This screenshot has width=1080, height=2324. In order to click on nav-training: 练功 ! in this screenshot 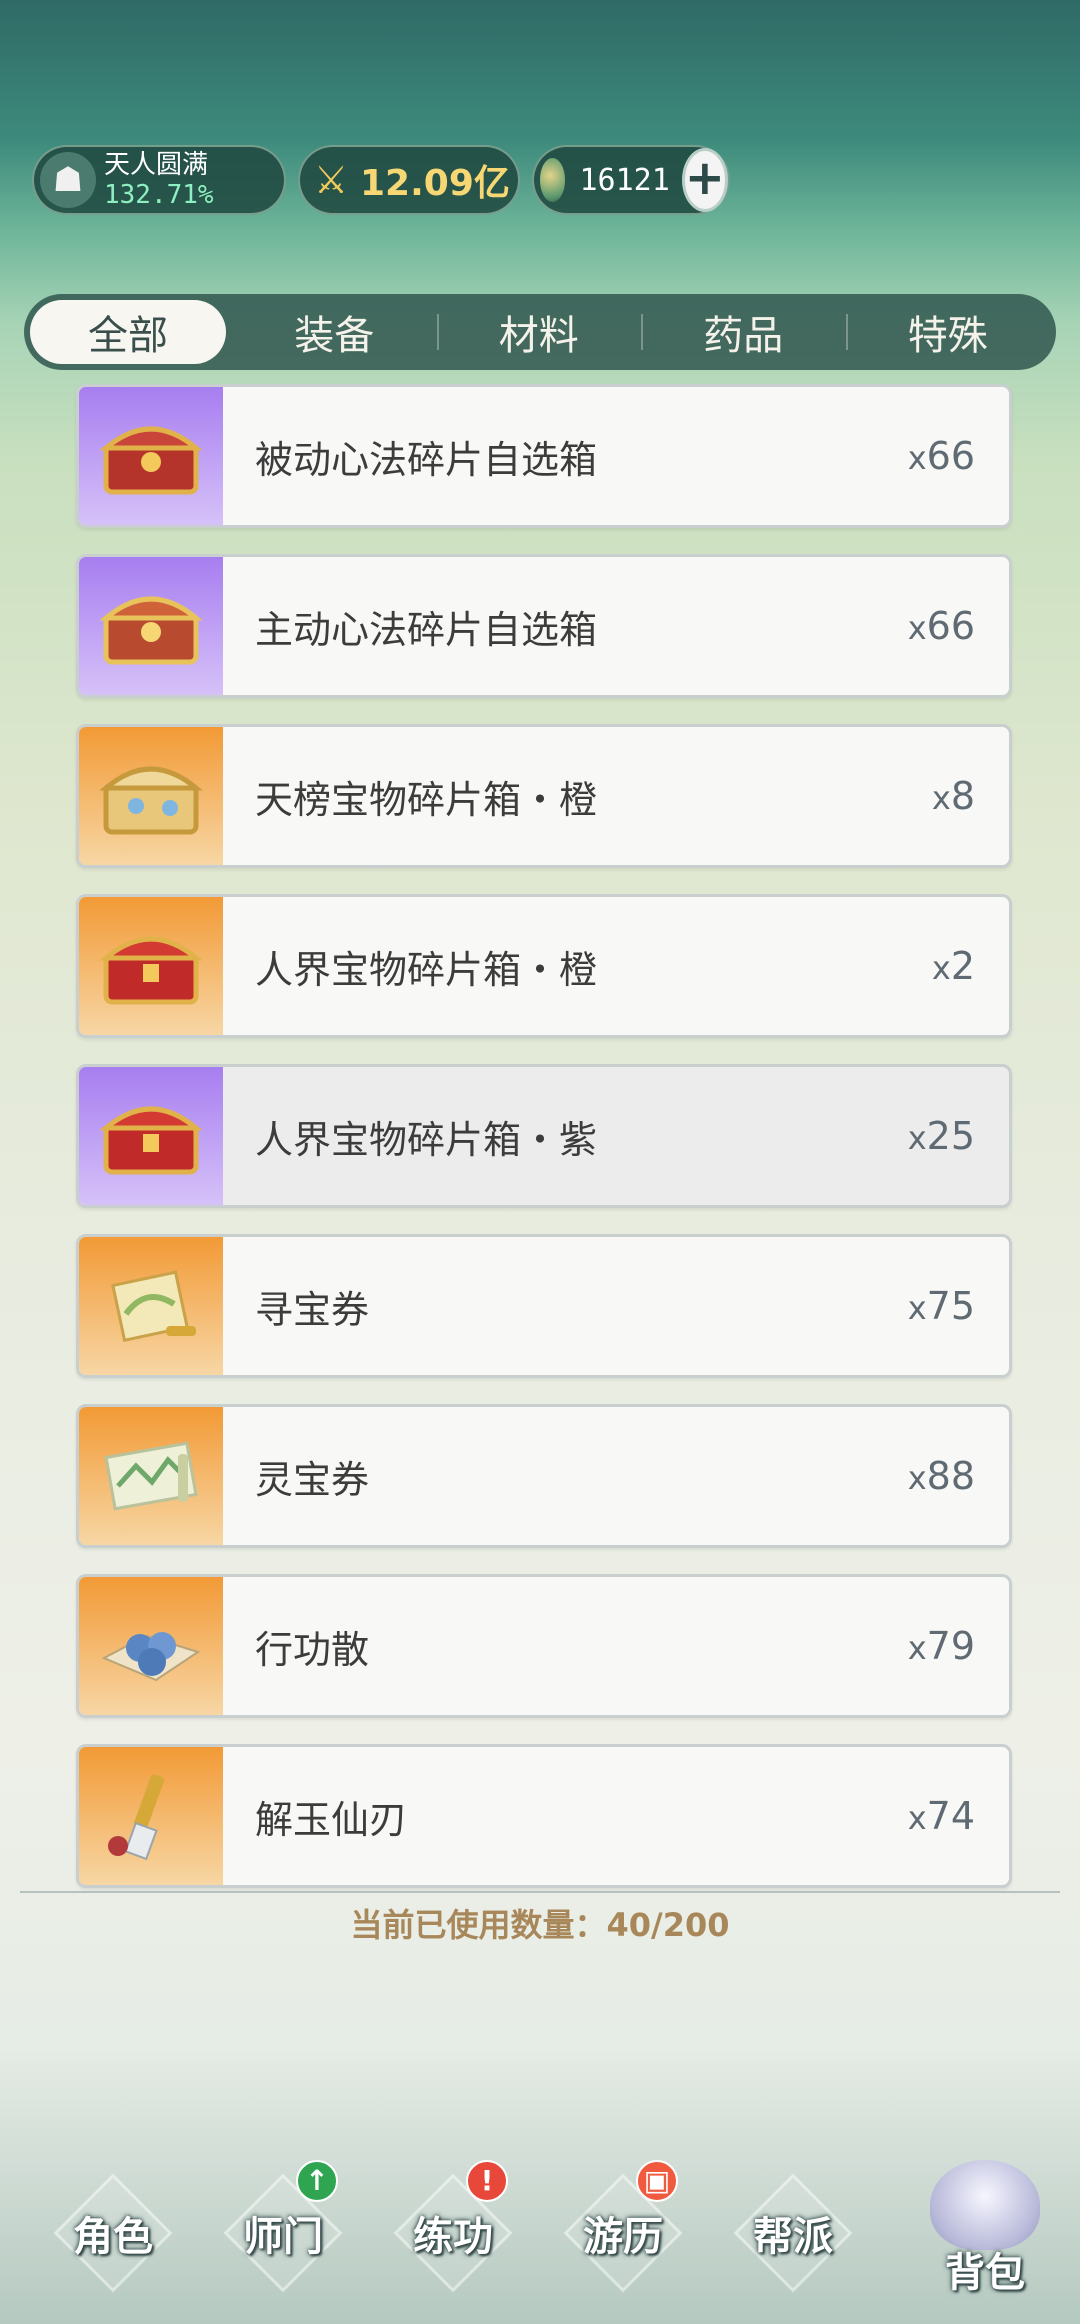, I will do `click(453, 2226)`.